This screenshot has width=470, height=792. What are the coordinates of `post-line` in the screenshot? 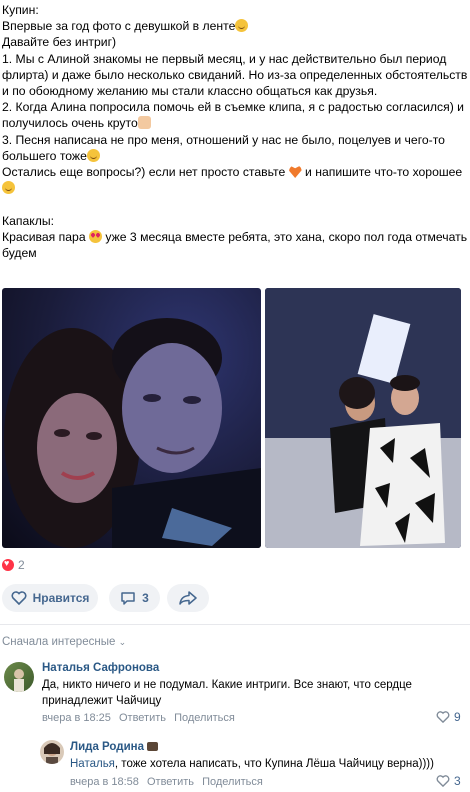 It's located at (233, 188).